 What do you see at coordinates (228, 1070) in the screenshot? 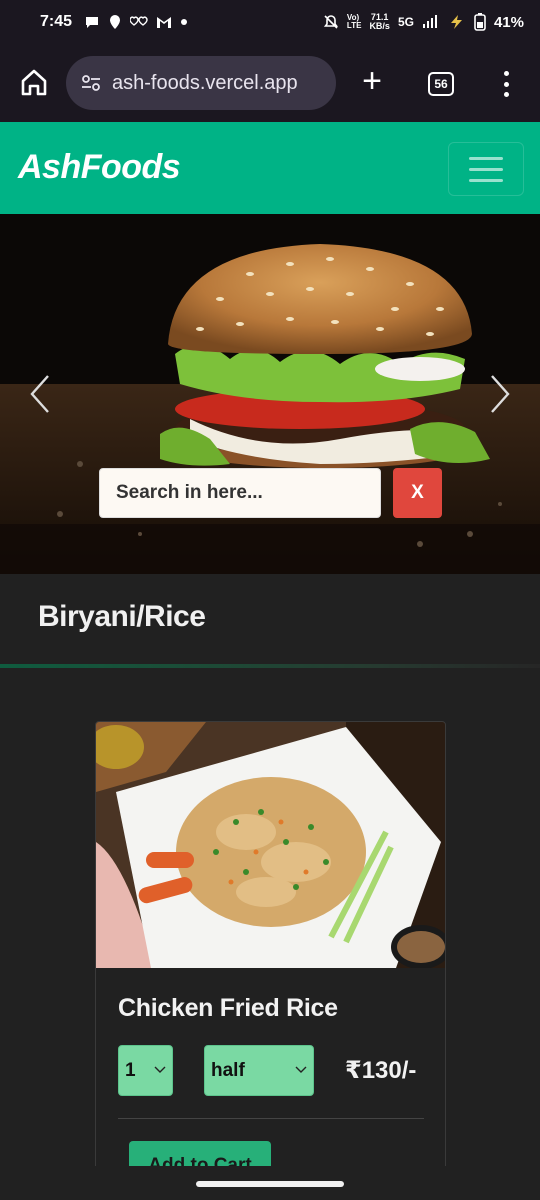
I see `size-value: half` at bounding box center [228, 1070].